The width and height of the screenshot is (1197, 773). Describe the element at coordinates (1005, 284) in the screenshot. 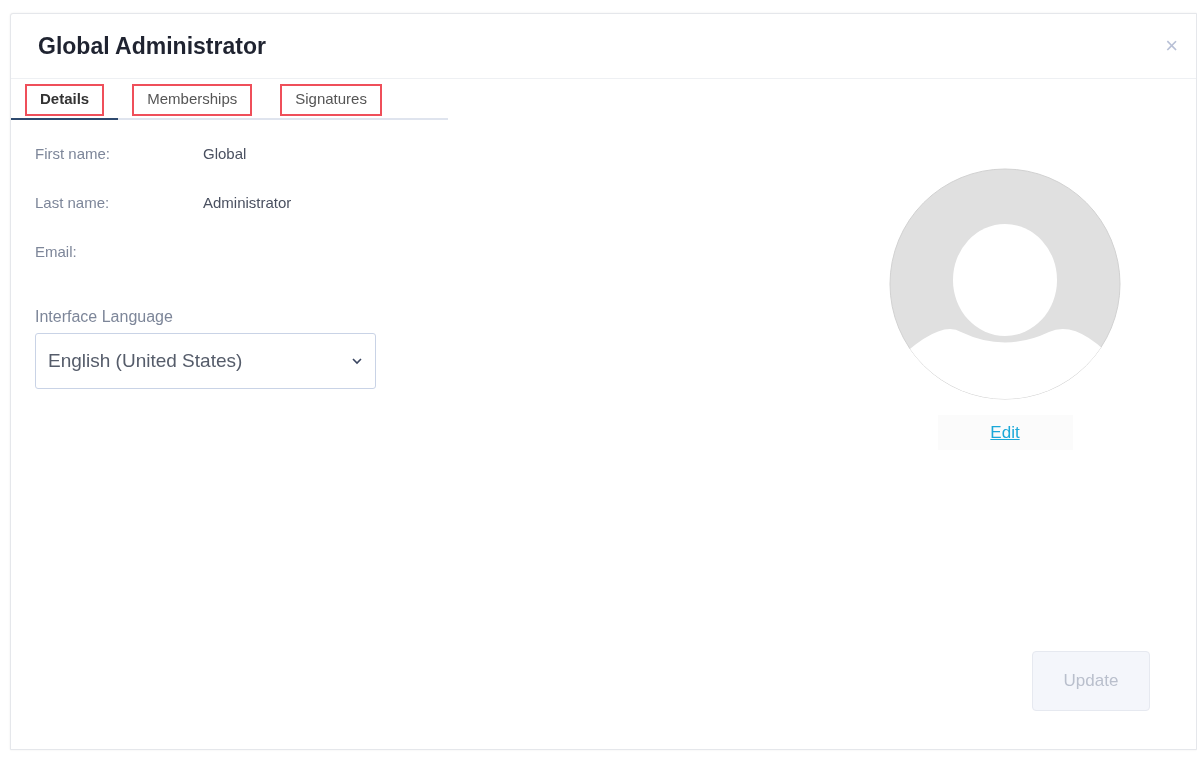

I see `avatar-placeholder-icon` at that location.